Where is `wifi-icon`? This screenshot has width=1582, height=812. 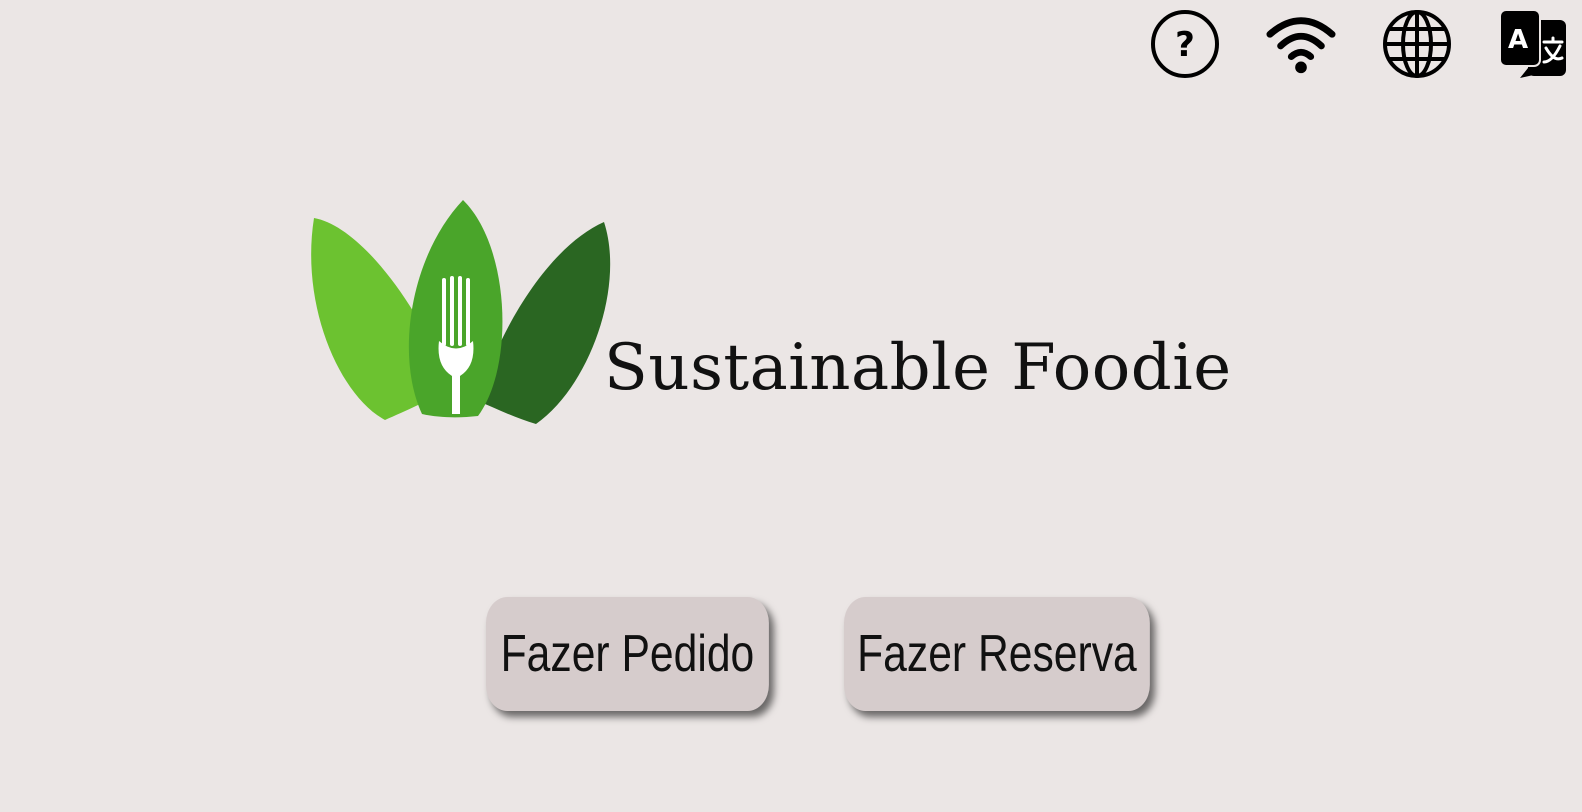
wifi-icon is located at coordinates (1301, 45).